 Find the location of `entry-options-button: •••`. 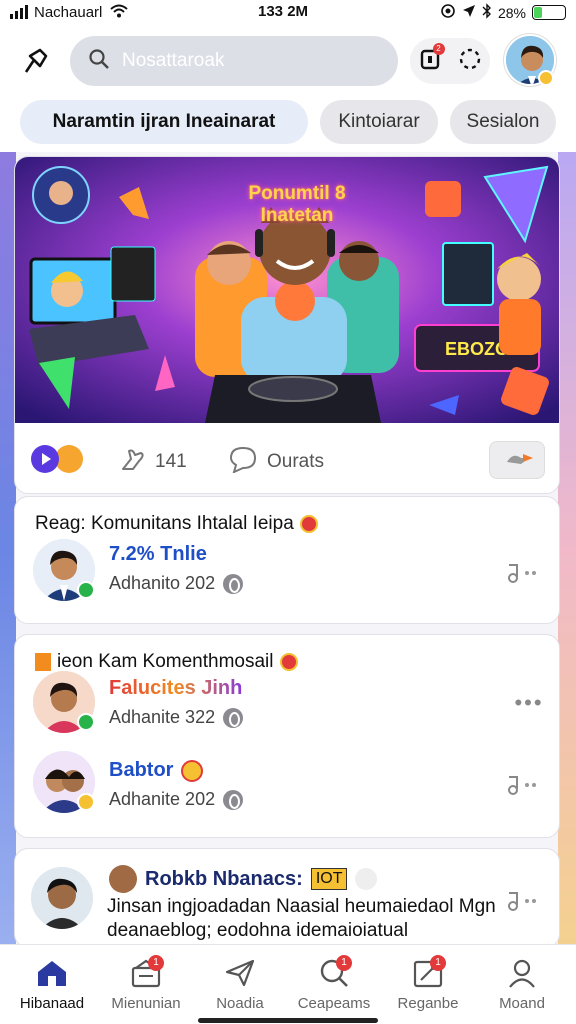

entry-options-button: ••• is located at coordinates (529, 703).